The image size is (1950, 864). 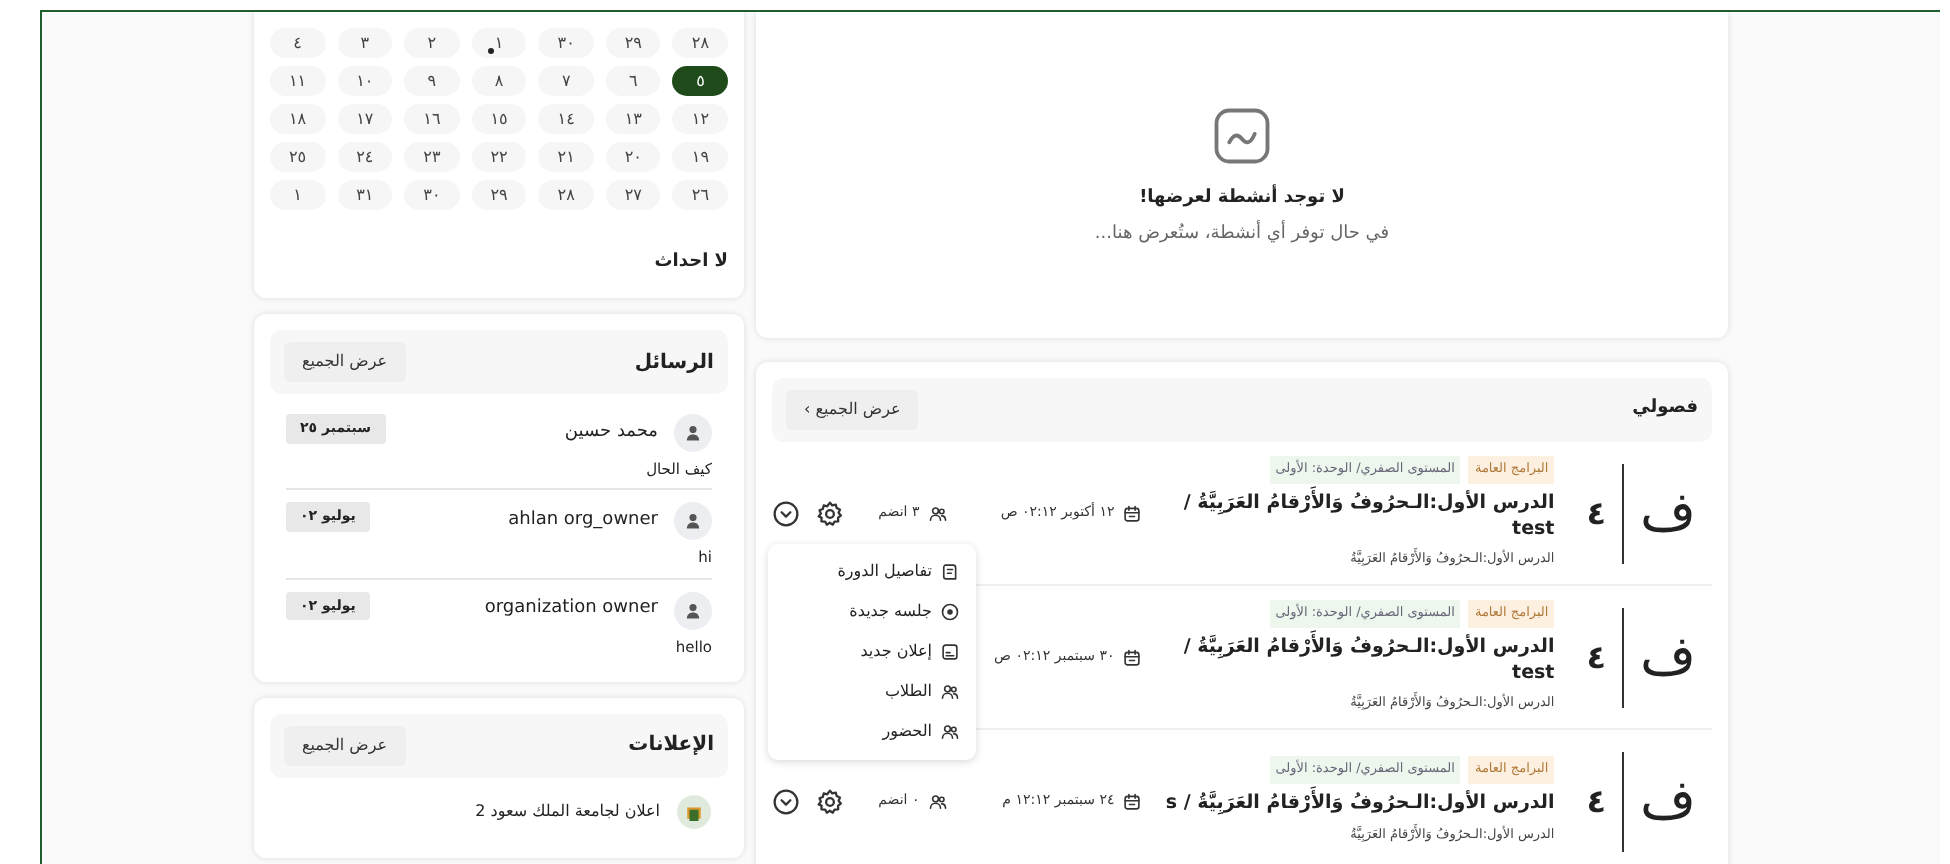 What do you see at coordinates (700, 157) in the screenshot?
I see `calendar-day: ١٩` at bounding box center [700, 157].